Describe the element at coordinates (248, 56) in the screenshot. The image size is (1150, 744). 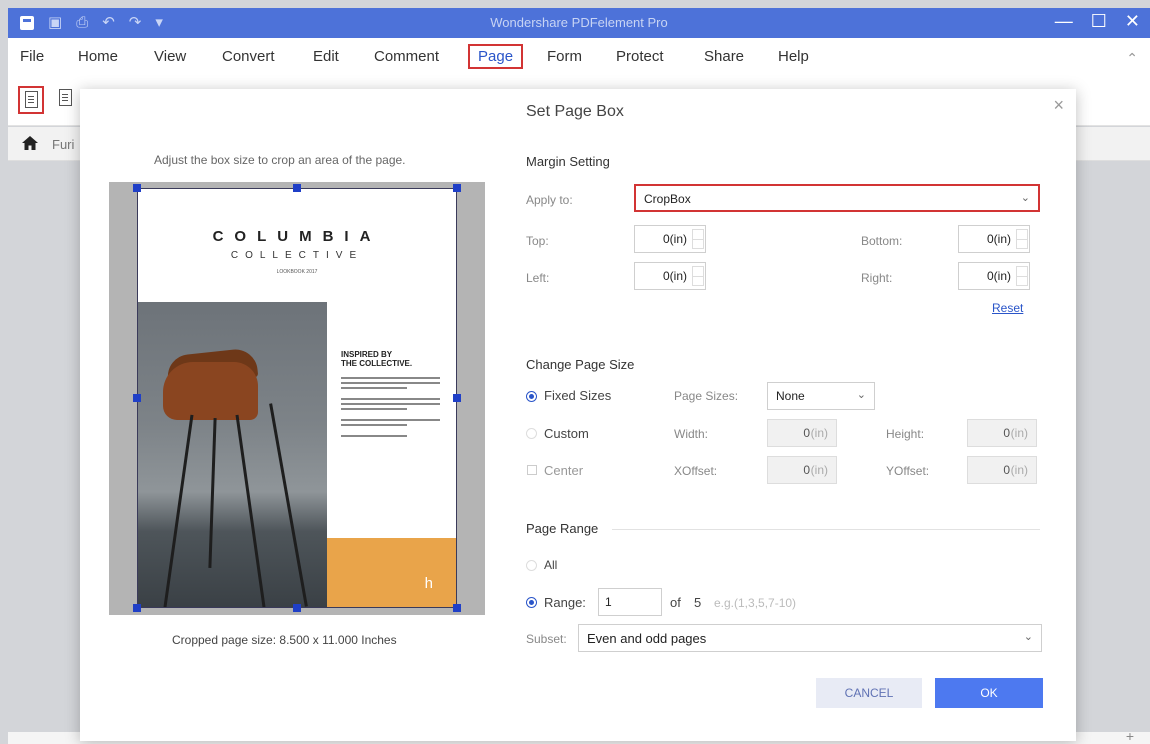
I see `menu-convert: Convert` at that location.